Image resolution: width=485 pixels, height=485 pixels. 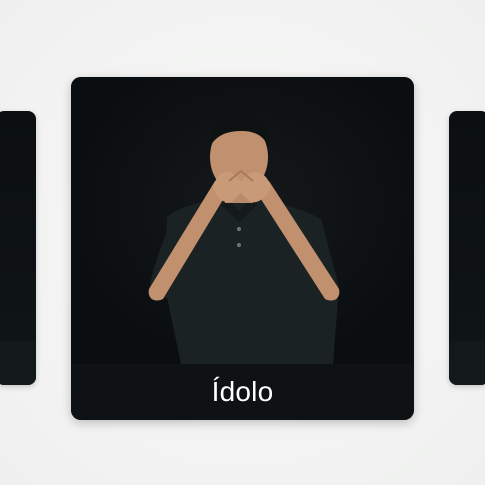 I want to click on caption-bar: Ídolo, so click(x=242, y=392).